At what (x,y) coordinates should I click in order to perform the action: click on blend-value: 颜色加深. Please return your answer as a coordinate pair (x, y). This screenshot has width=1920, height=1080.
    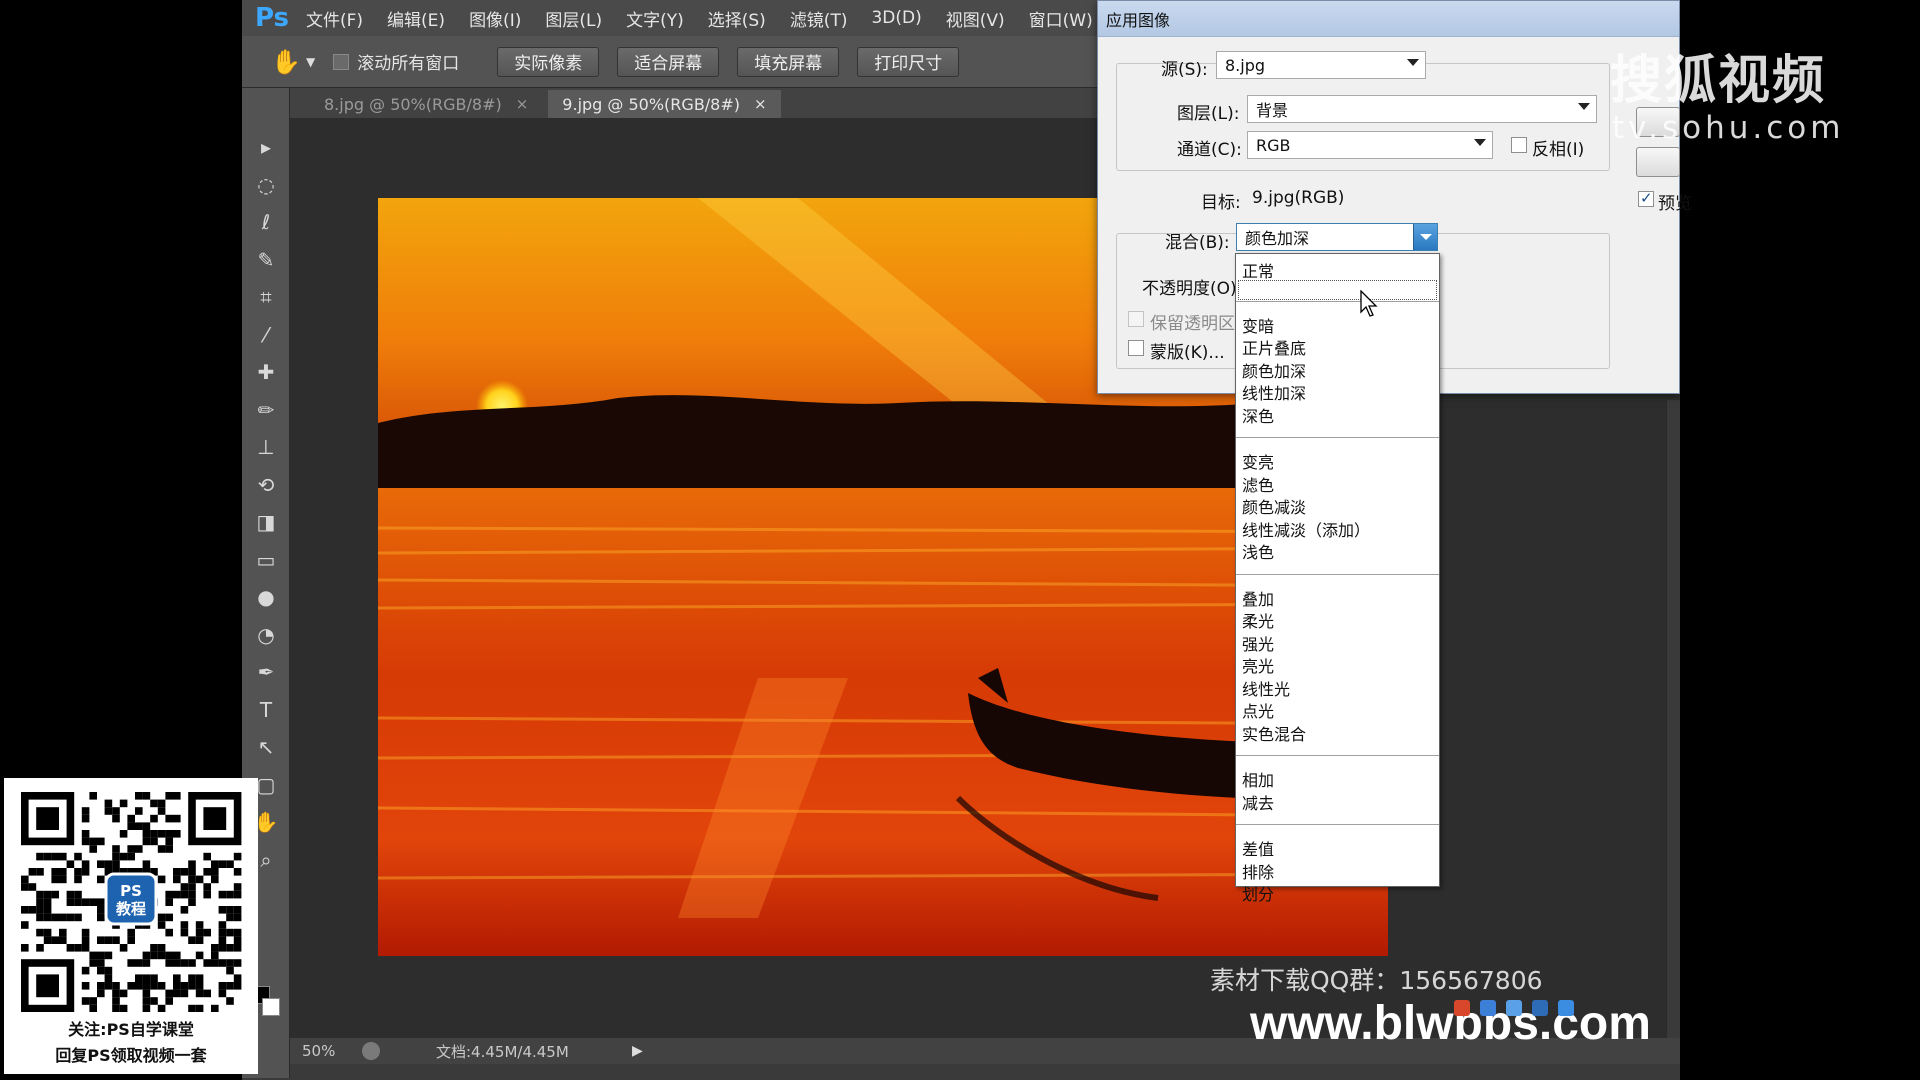
    Looking at the image, I should click on (1277, 238).